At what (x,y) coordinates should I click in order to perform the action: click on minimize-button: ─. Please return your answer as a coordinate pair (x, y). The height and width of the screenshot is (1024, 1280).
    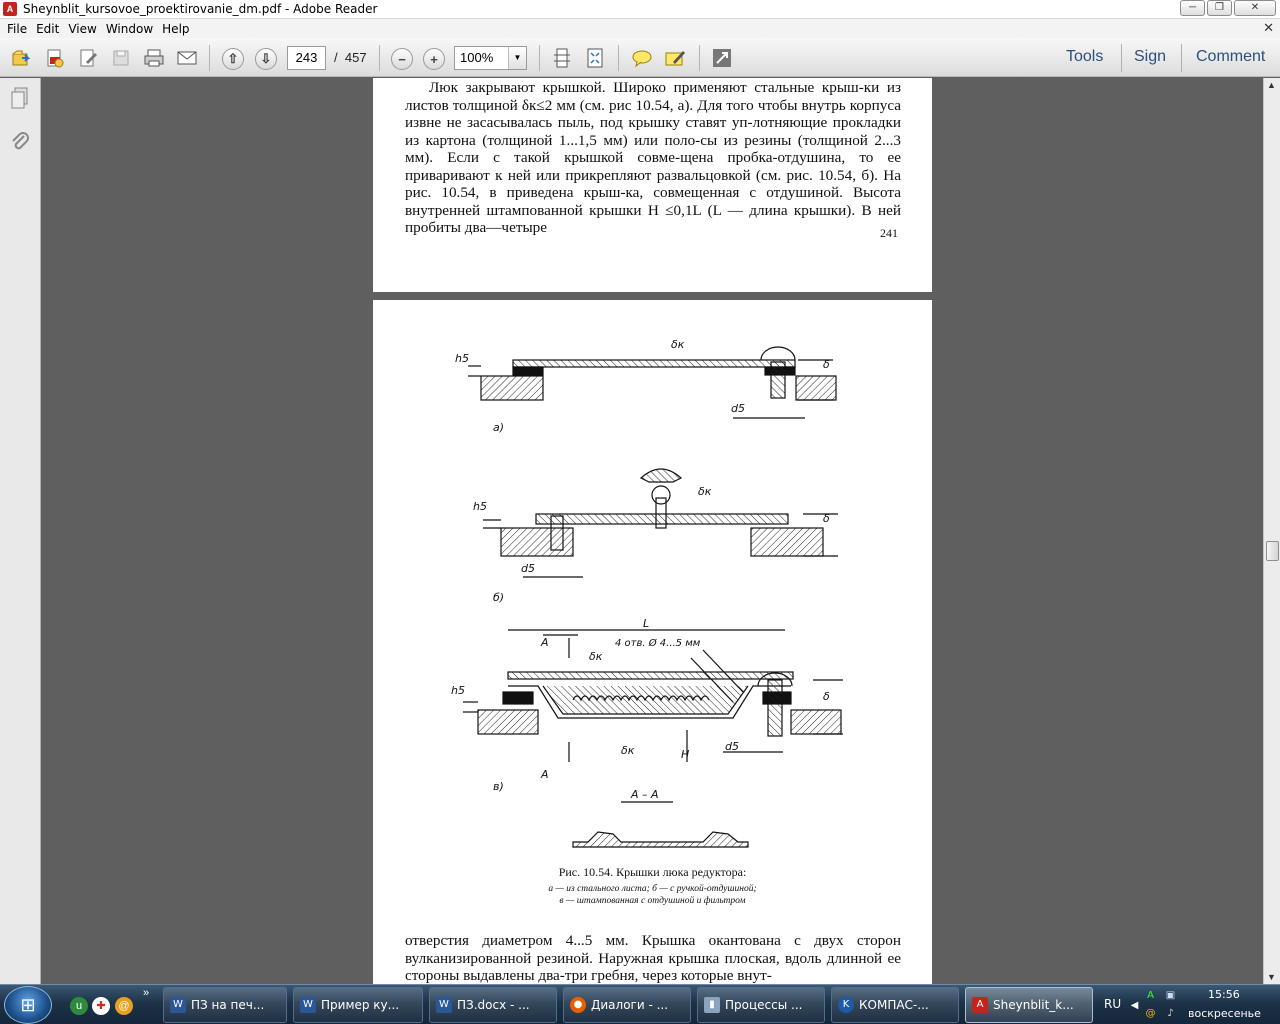
    Looking at the image, I should click on (1192, 8).